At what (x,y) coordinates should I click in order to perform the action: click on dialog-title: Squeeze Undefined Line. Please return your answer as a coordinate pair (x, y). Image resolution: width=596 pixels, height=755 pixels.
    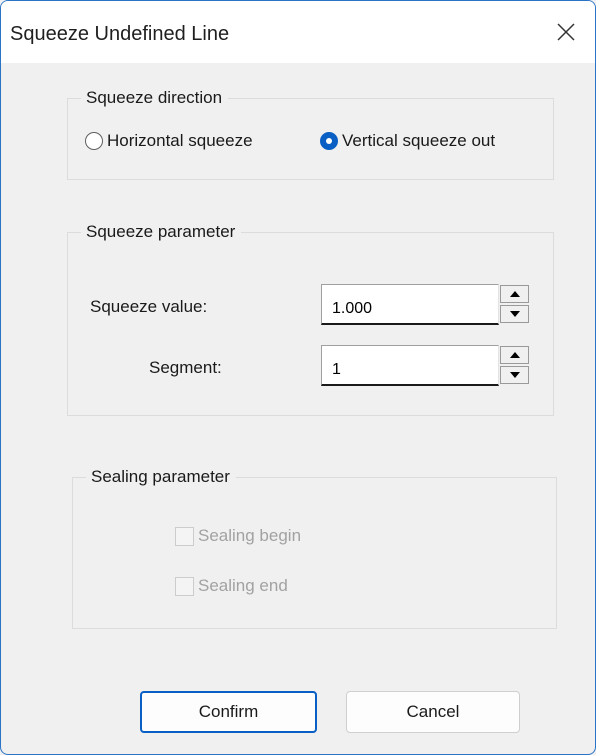
    Looking at the image, I should click on (120, 34).